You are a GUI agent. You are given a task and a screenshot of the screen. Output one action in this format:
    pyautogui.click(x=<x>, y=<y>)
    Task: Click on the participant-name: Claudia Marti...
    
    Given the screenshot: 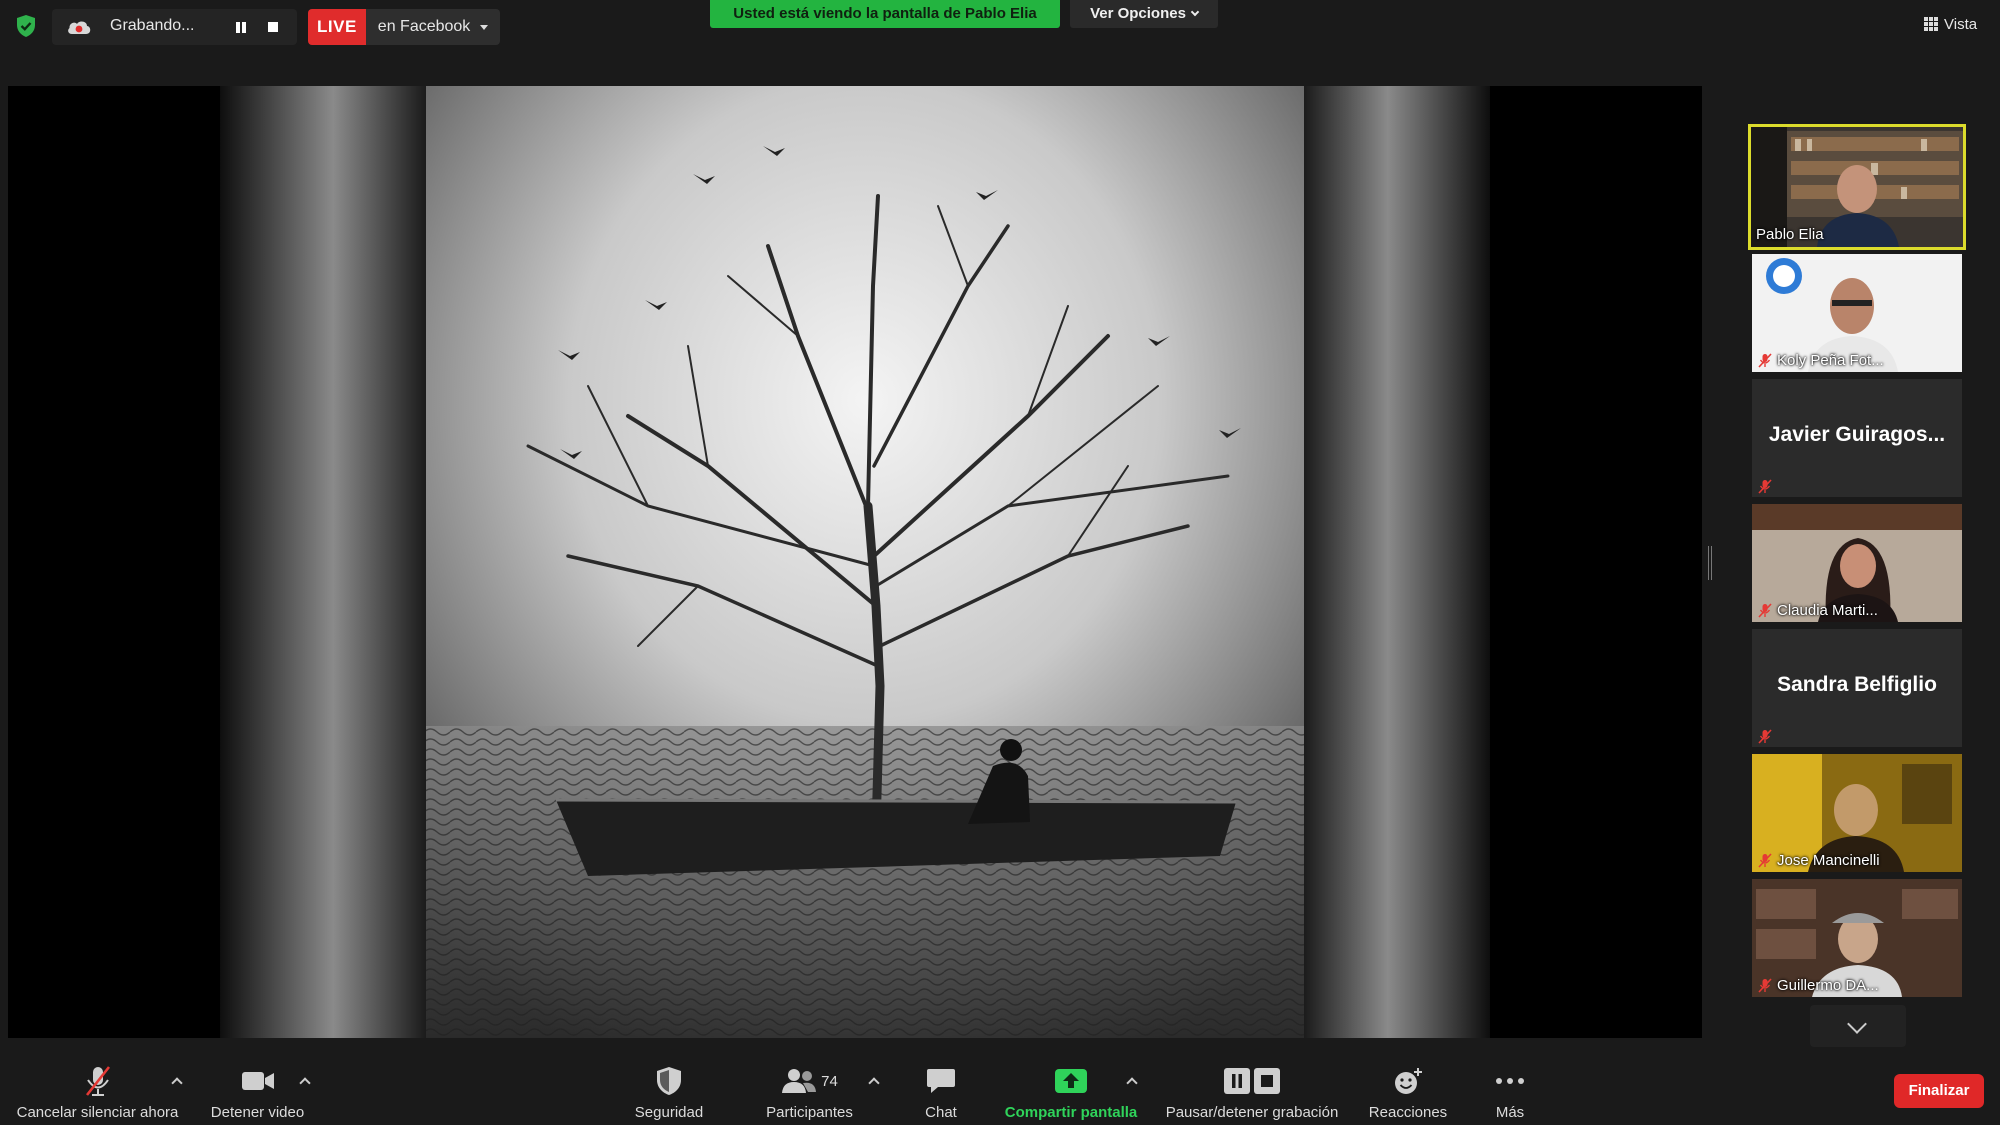 What is the action you would take?
    pyautogui.click(x=1827, y=610)
    